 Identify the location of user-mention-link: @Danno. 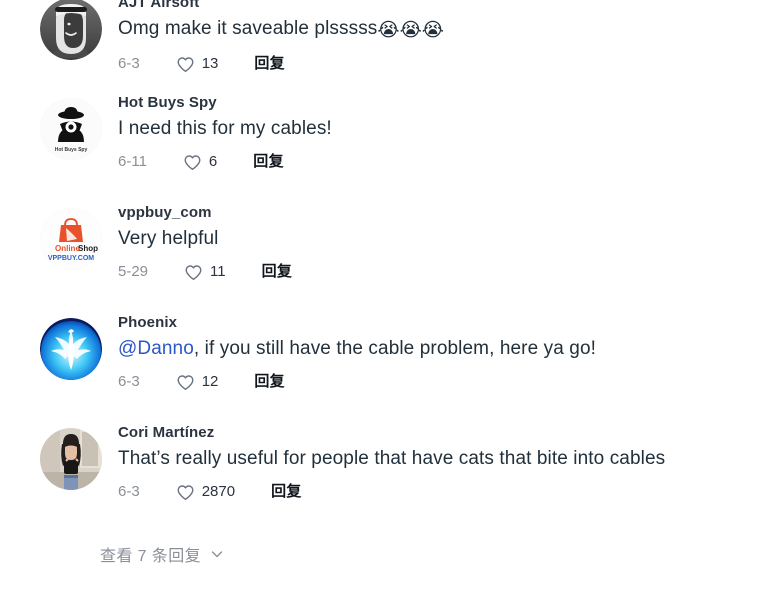
(156, 348).